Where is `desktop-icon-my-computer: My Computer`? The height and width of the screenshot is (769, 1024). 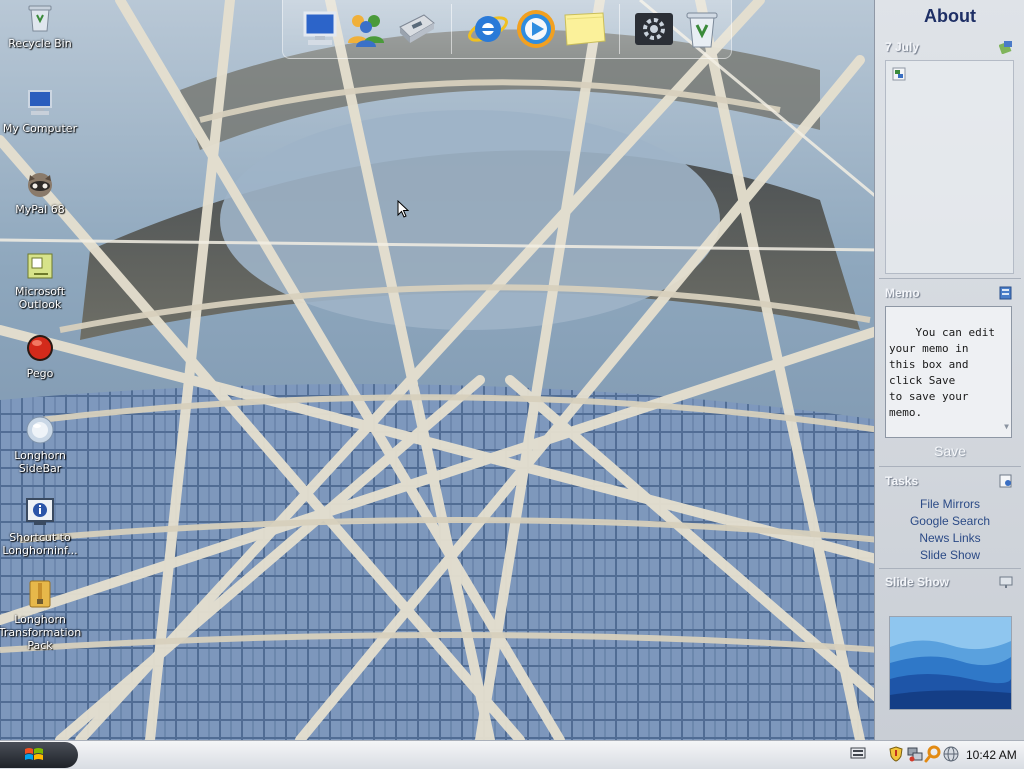
desktop-icon-my-computer: My Computer is located at coordinates (40, 111).